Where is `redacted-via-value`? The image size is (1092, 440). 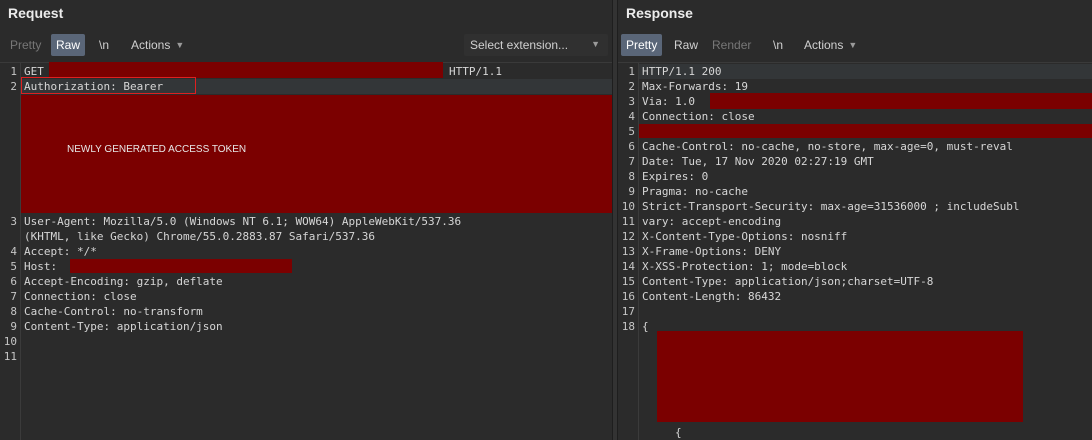
redacted-via-value is located at coordinates (901, 101).